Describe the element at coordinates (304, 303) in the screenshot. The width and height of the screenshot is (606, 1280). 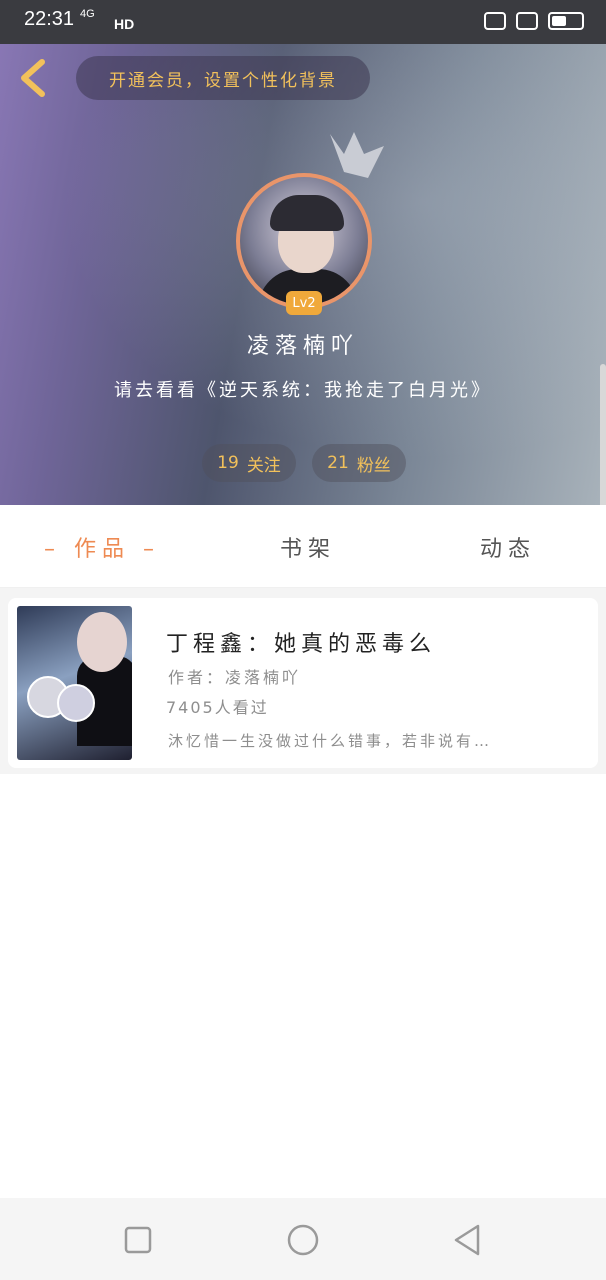
I see `level-badge: Lv2` at that location.